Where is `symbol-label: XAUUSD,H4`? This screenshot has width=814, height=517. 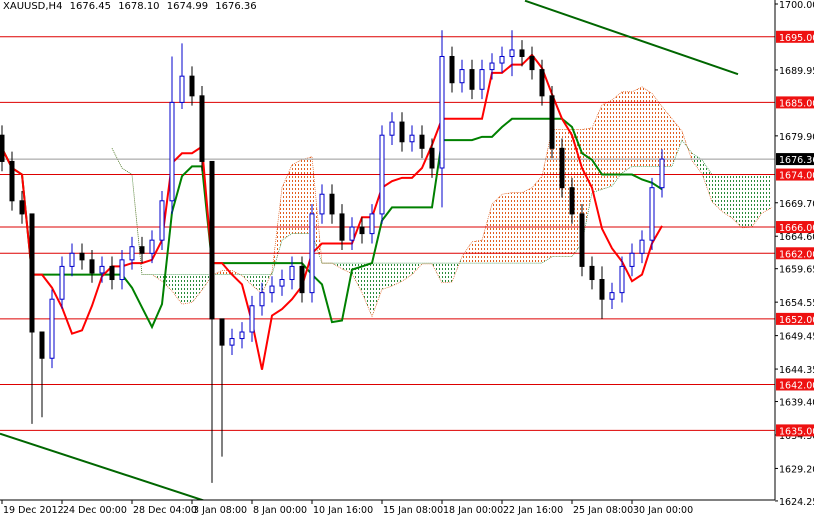
symbol-label: XAUUSD,H4 is located at coordinates (33, 6).